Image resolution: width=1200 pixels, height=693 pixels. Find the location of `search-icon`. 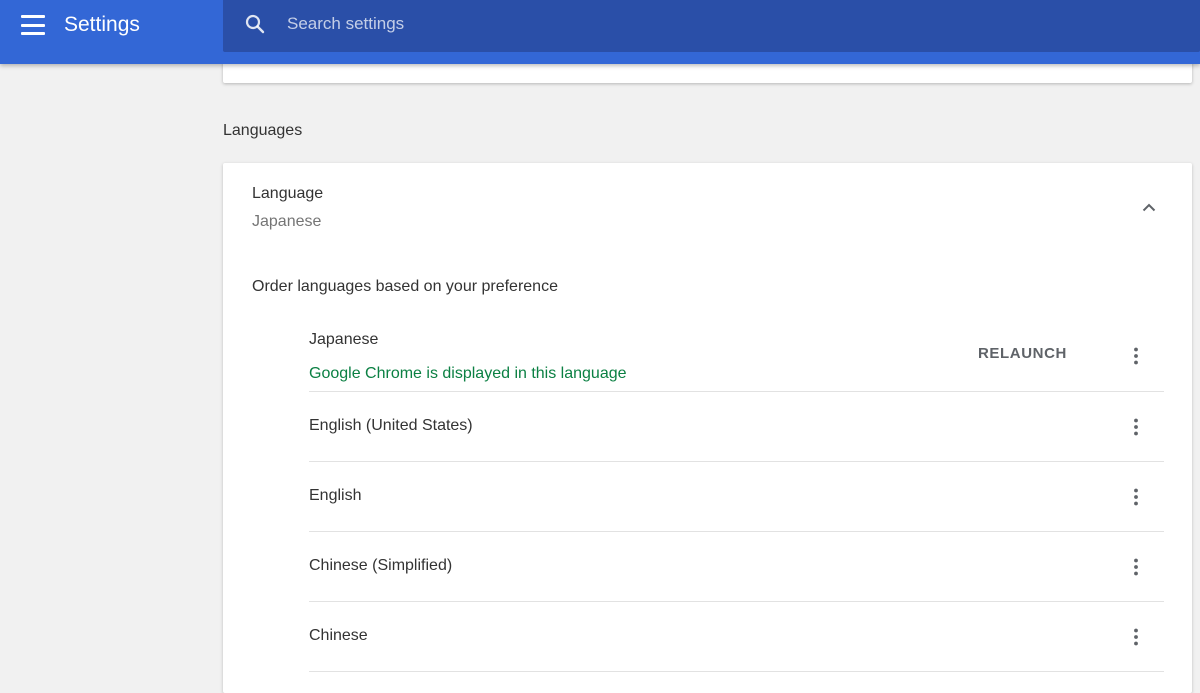

search-icon is located at coordinates (255, 24).